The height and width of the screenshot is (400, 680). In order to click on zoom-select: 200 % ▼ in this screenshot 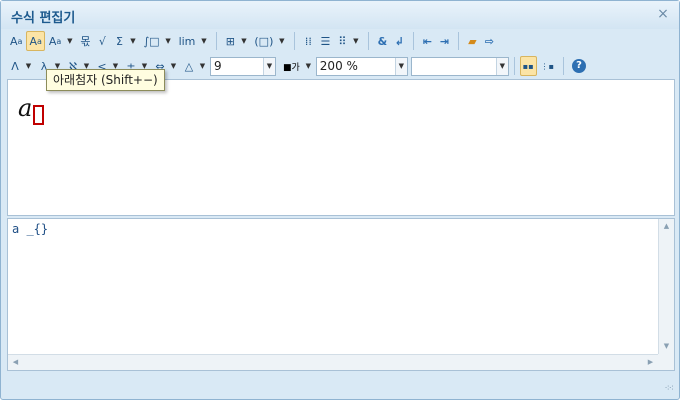, I will do `click(361, 66)`.